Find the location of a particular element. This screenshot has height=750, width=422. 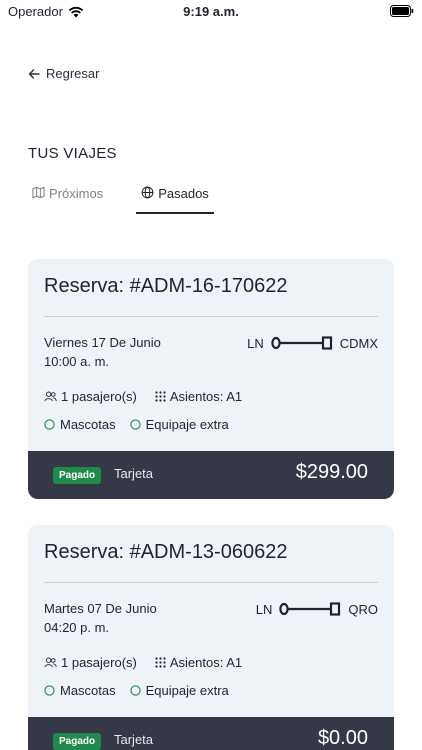

tab-pasados: Pasados is located at coordinates (175, 200).